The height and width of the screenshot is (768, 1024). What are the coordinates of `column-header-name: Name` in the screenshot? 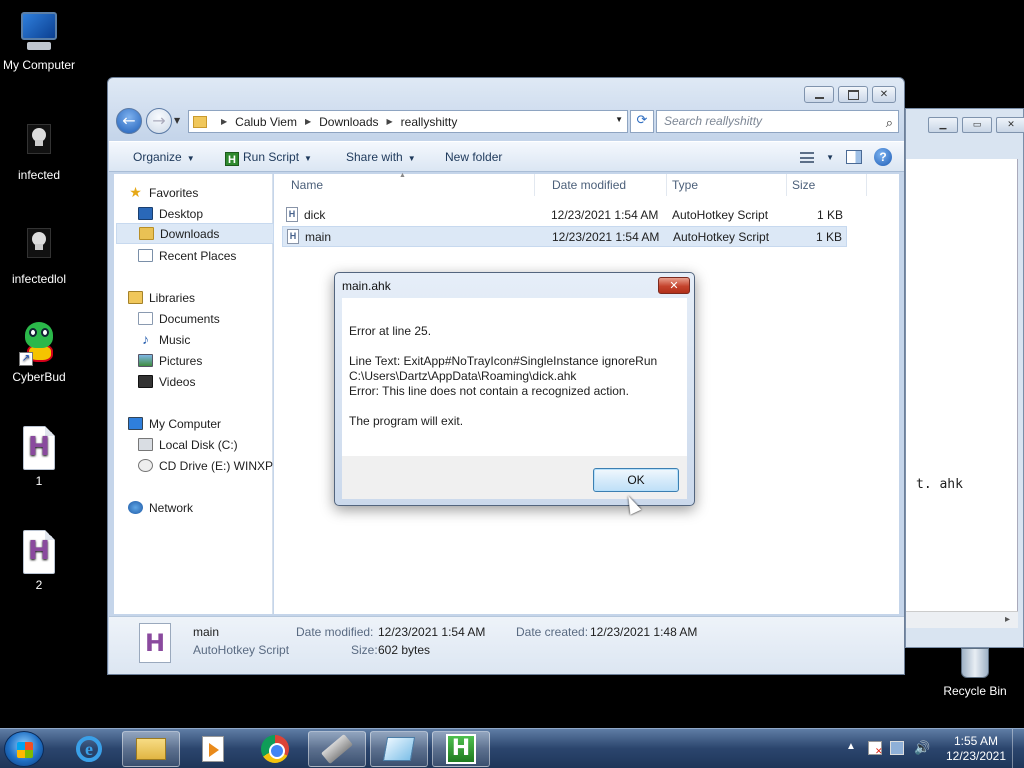 It's located at (307, 185).